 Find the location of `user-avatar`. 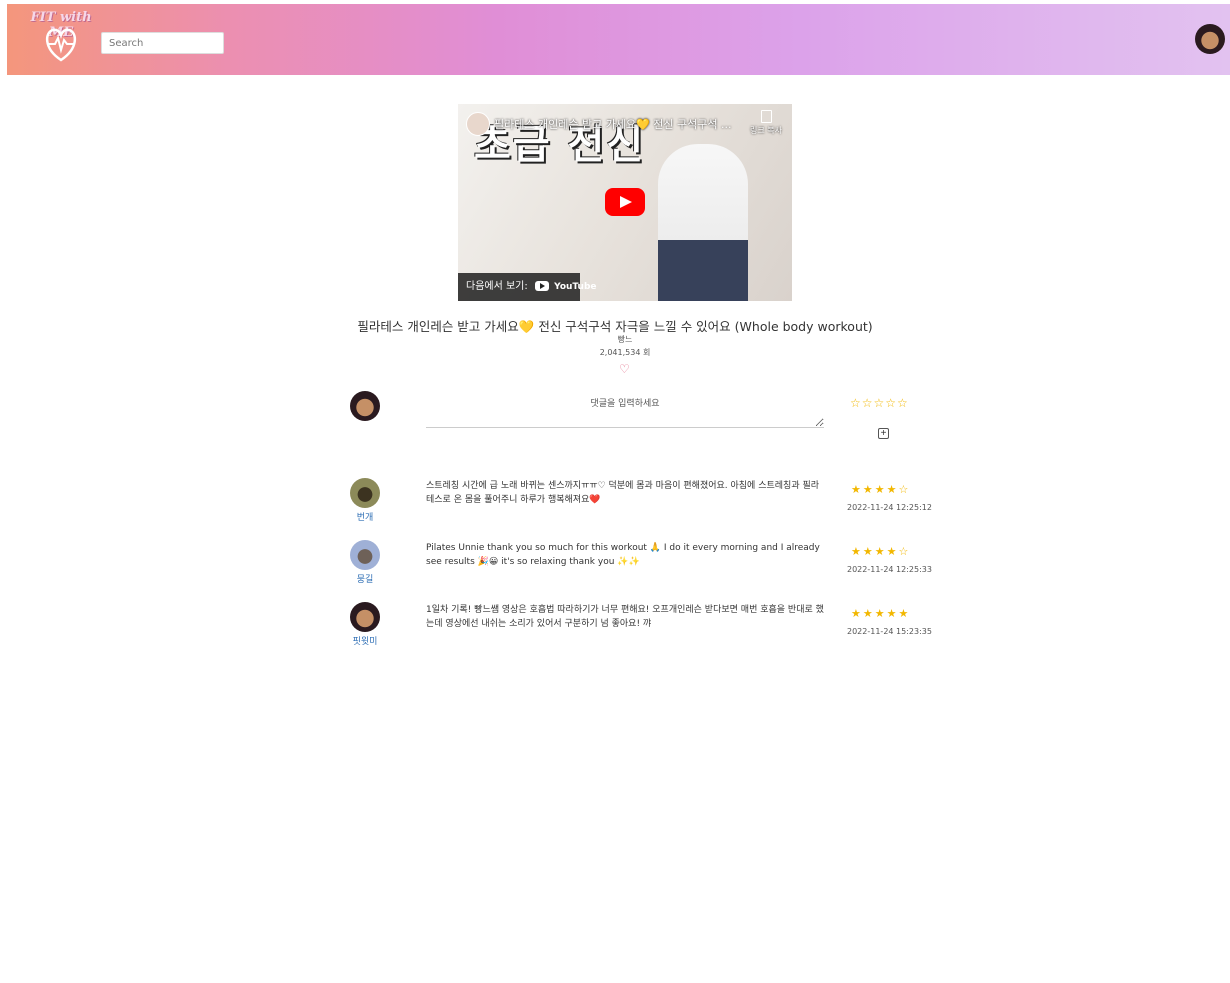

user-avatar is located at coordinates (1210, 39).